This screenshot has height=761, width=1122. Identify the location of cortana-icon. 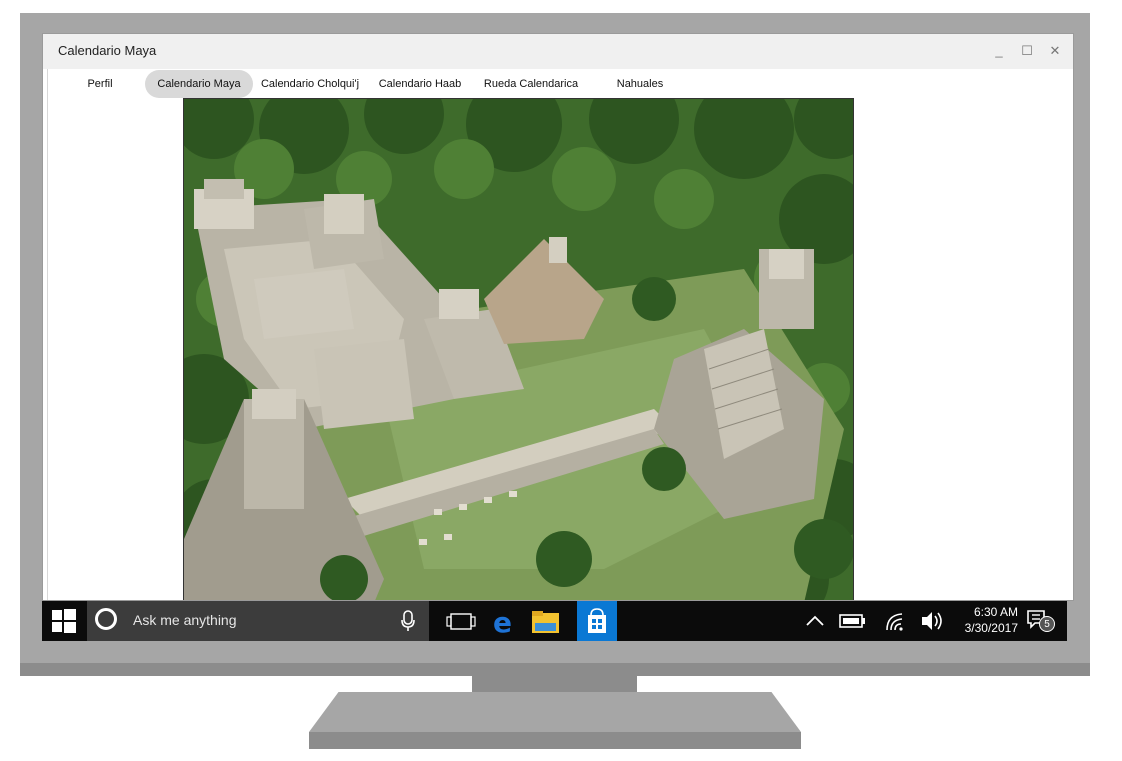
(106, 619).